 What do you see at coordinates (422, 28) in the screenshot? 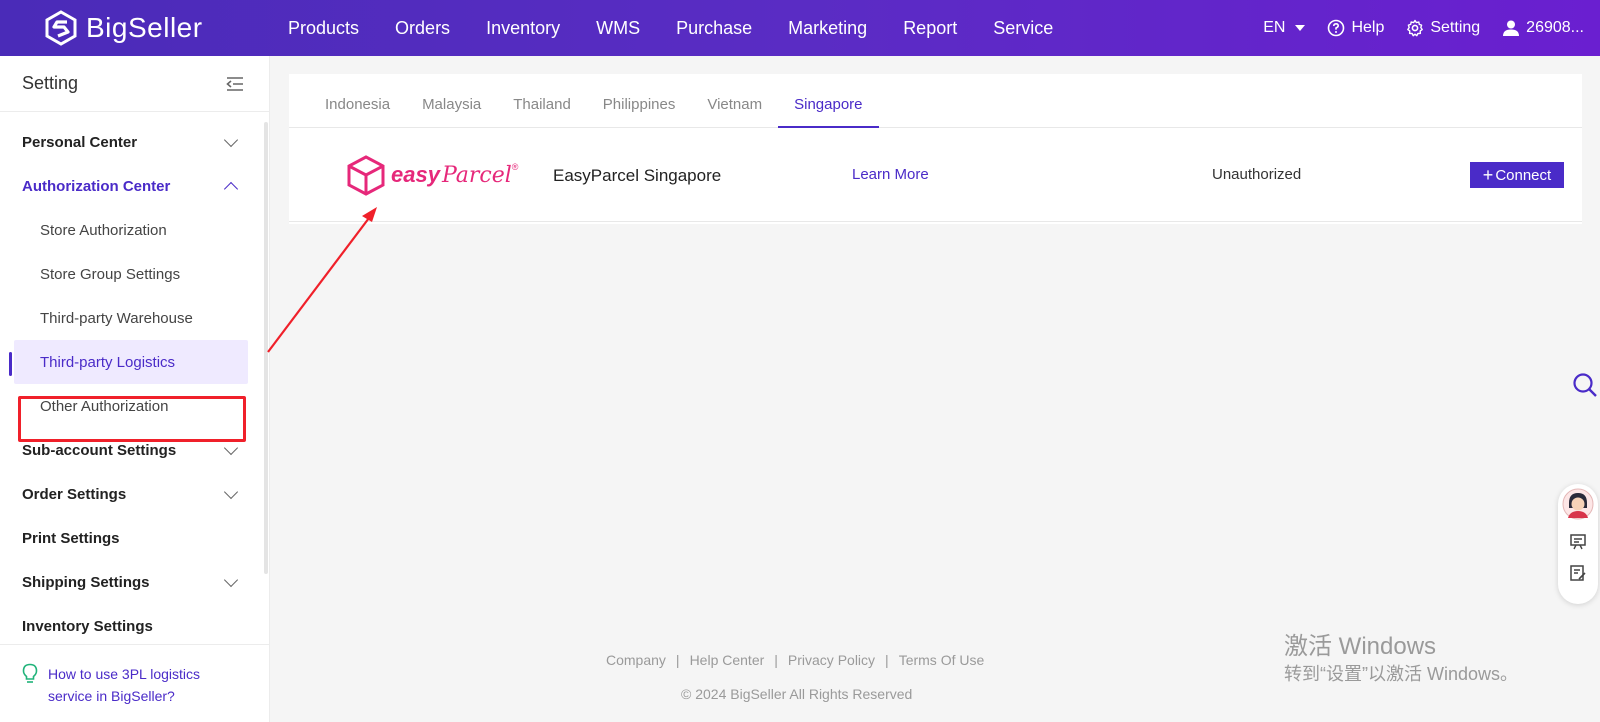
I see `nav-orders: Orders` at bounding box center [422, 28].